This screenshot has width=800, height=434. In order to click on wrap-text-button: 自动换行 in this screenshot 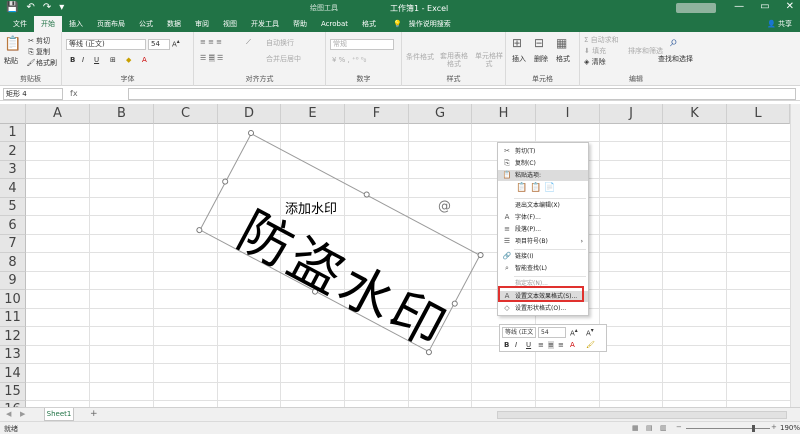, I will do `click(280, 43)`.